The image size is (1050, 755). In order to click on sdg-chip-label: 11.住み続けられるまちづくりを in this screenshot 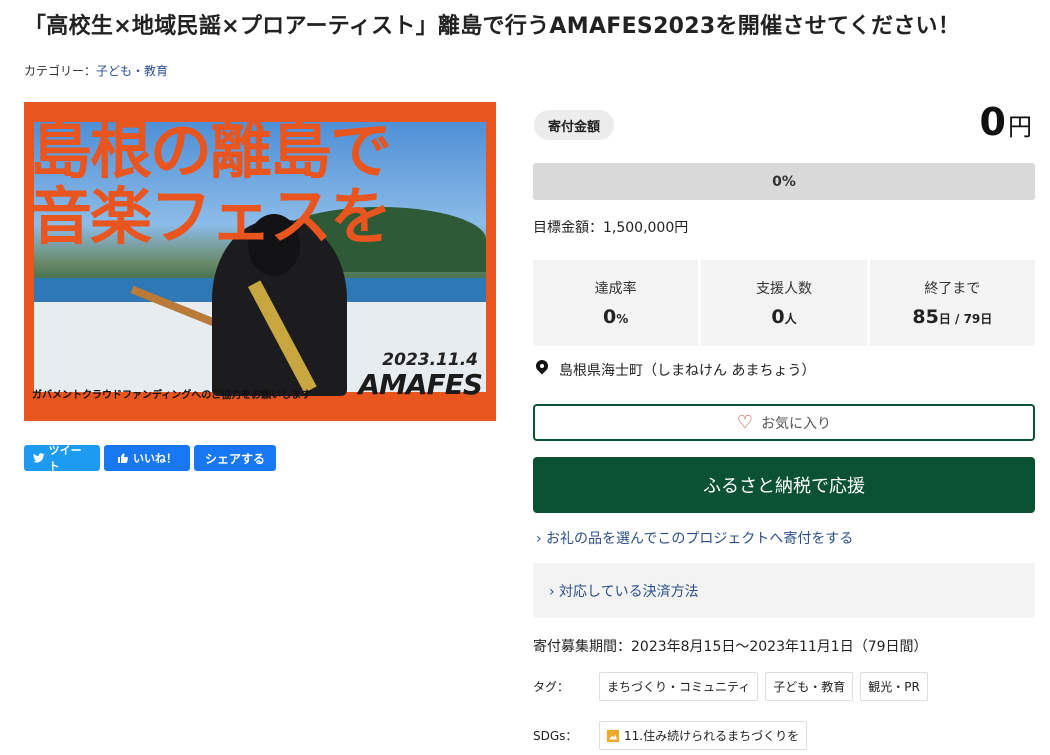, I will do `click(712, 736)`.